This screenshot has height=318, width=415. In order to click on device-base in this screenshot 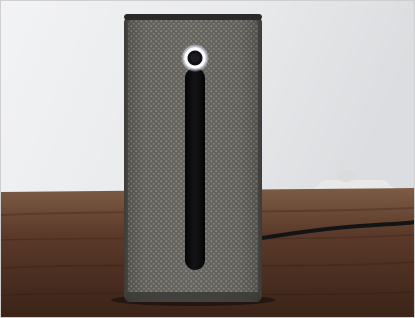, I will do `click(193, 297)`.